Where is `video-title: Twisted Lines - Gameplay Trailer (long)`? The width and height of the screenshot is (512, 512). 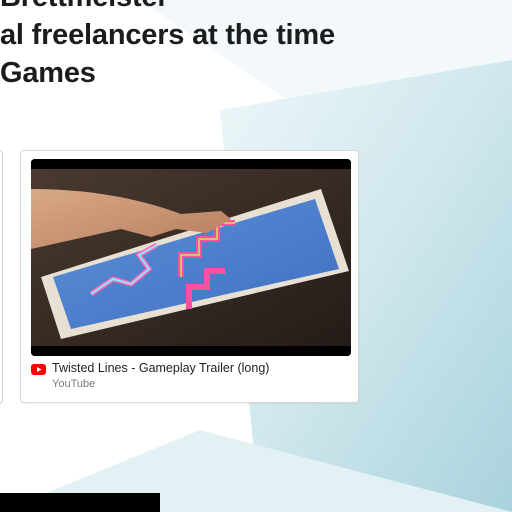 video-title: Twisted Lines - Gameplay Trailer (long) is located at coordinates (160, 368).